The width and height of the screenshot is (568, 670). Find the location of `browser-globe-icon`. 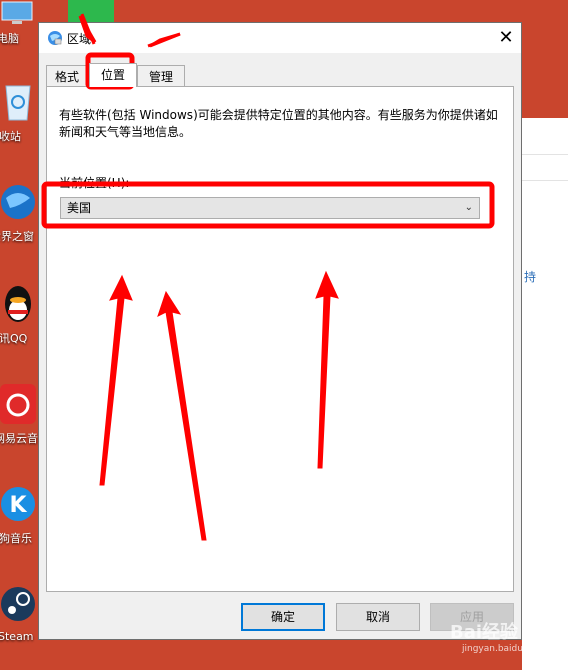

browser-globe-icon is located at coordinates (18, 202).